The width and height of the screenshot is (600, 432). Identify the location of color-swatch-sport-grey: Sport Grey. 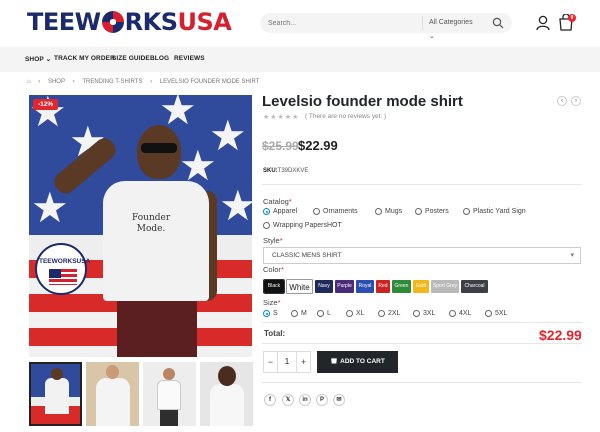
(445, 286).